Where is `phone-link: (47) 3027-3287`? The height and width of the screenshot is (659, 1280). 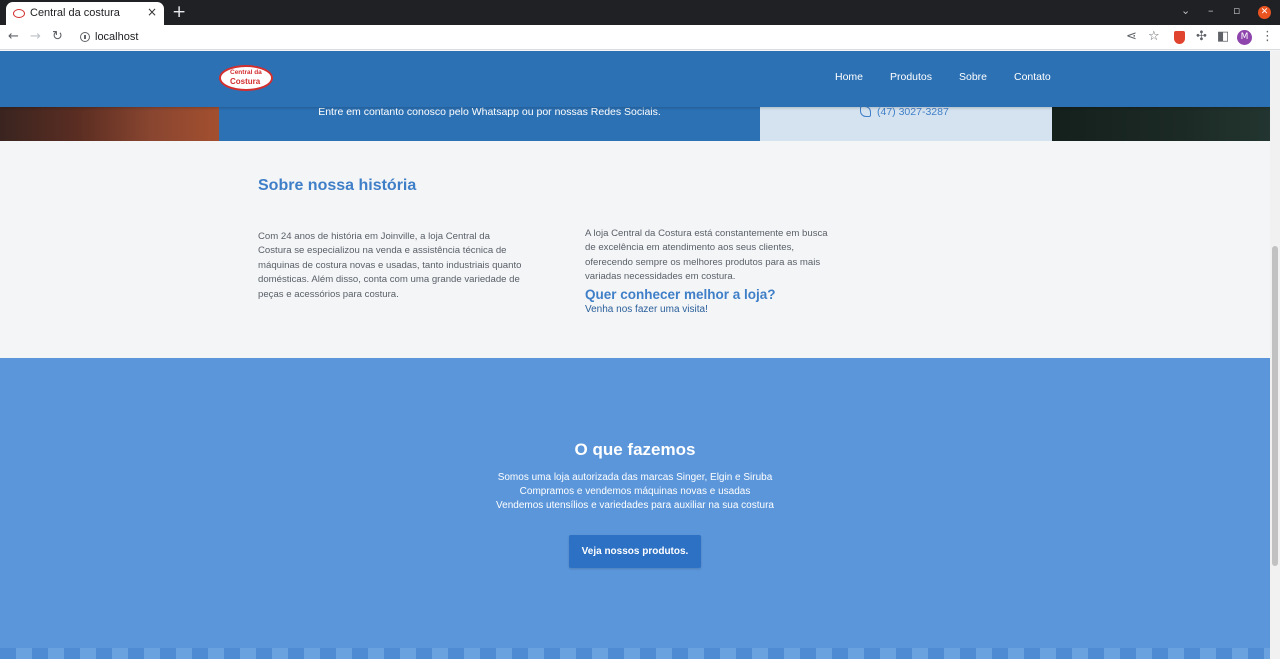
phone-link: (47) 3027-3287 is located at coordinates (904, 112).